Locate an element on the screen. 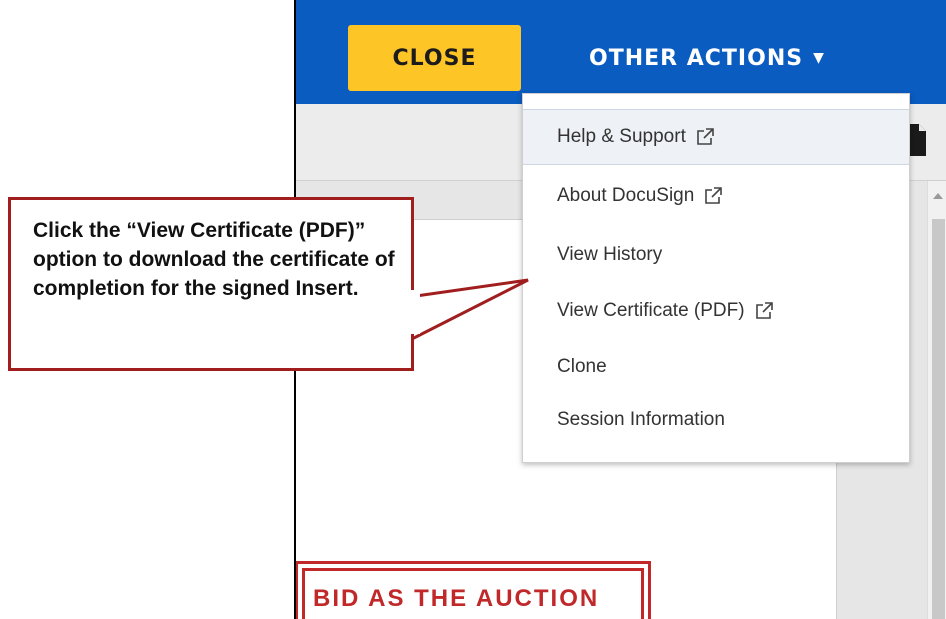 This screenshot has width=946, height=619. other-actions-button: OTHER ACTIONS ▼ is located at coordinates (707, 58).